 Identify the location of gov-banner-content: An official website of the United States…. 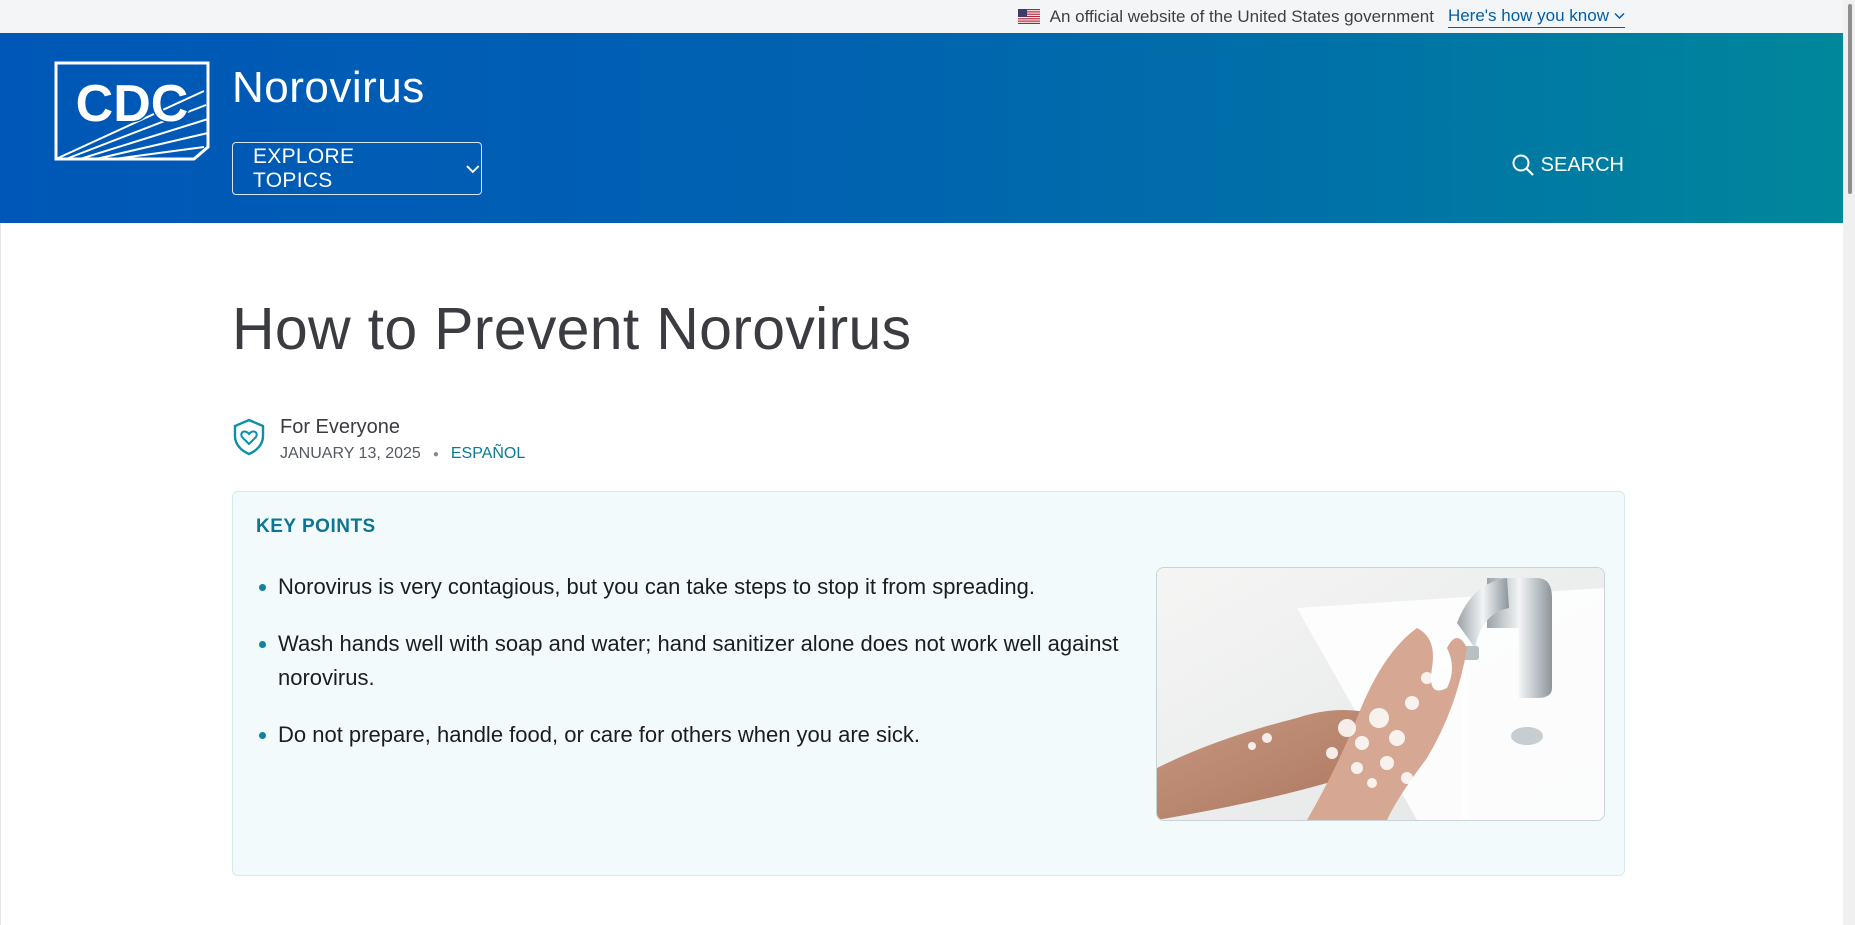
(1321, 16).